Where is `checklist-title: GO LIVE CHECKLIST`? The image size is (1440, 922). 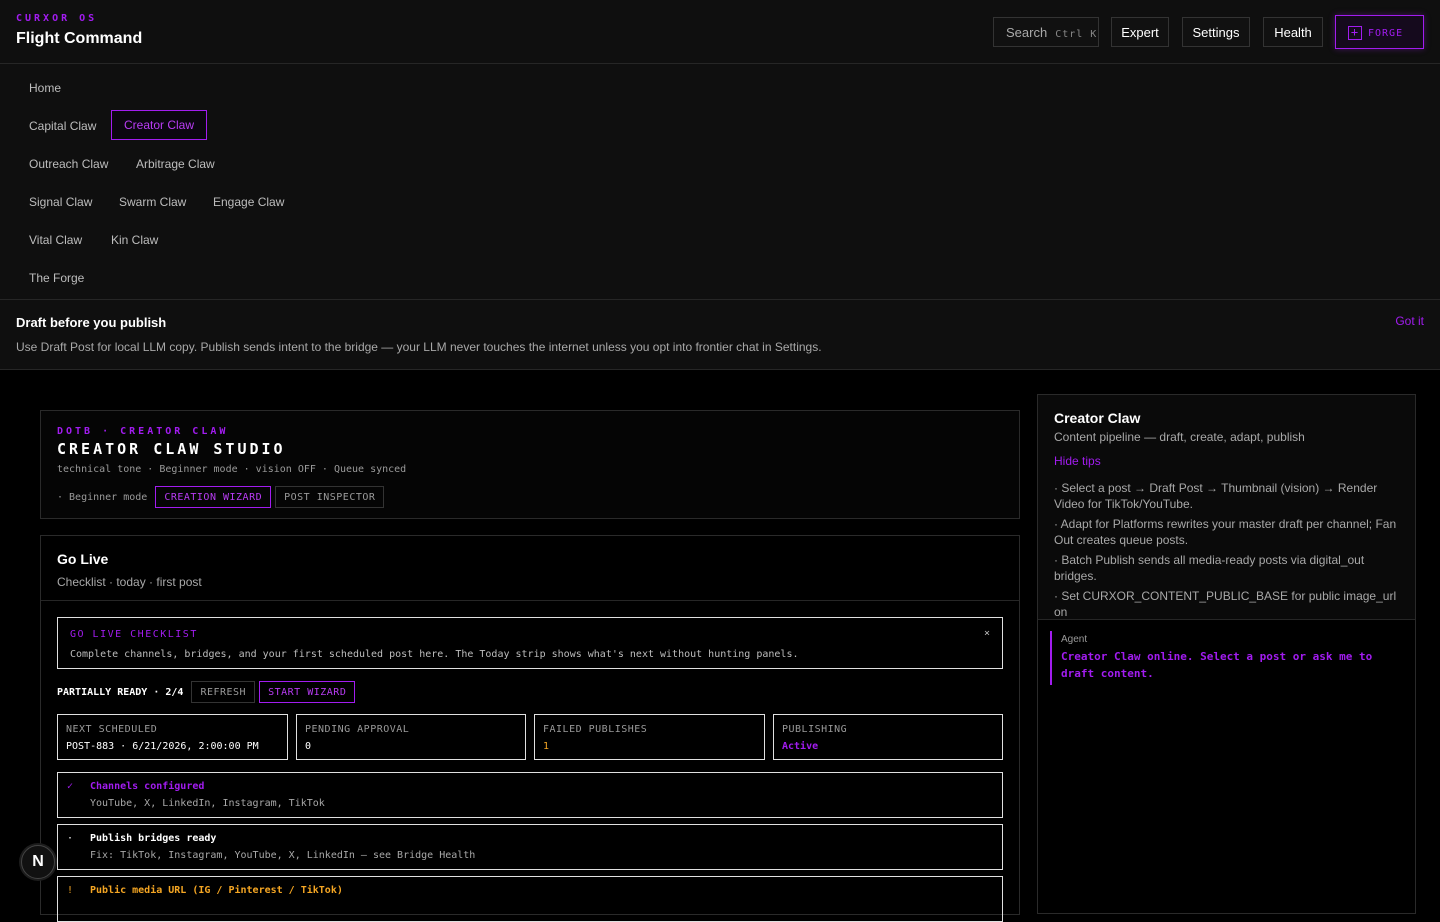 checklist-title: GO LIVE CHECKLIST is located at coordinates (134, 634).